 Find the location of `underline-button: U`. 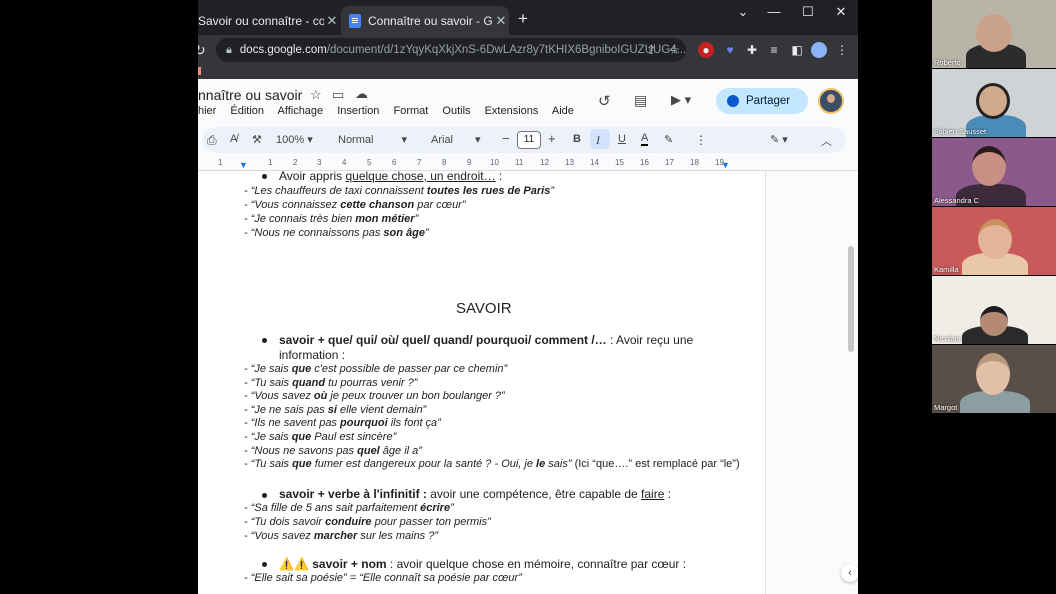

underline-button: U is located at coordinates (622, 139).